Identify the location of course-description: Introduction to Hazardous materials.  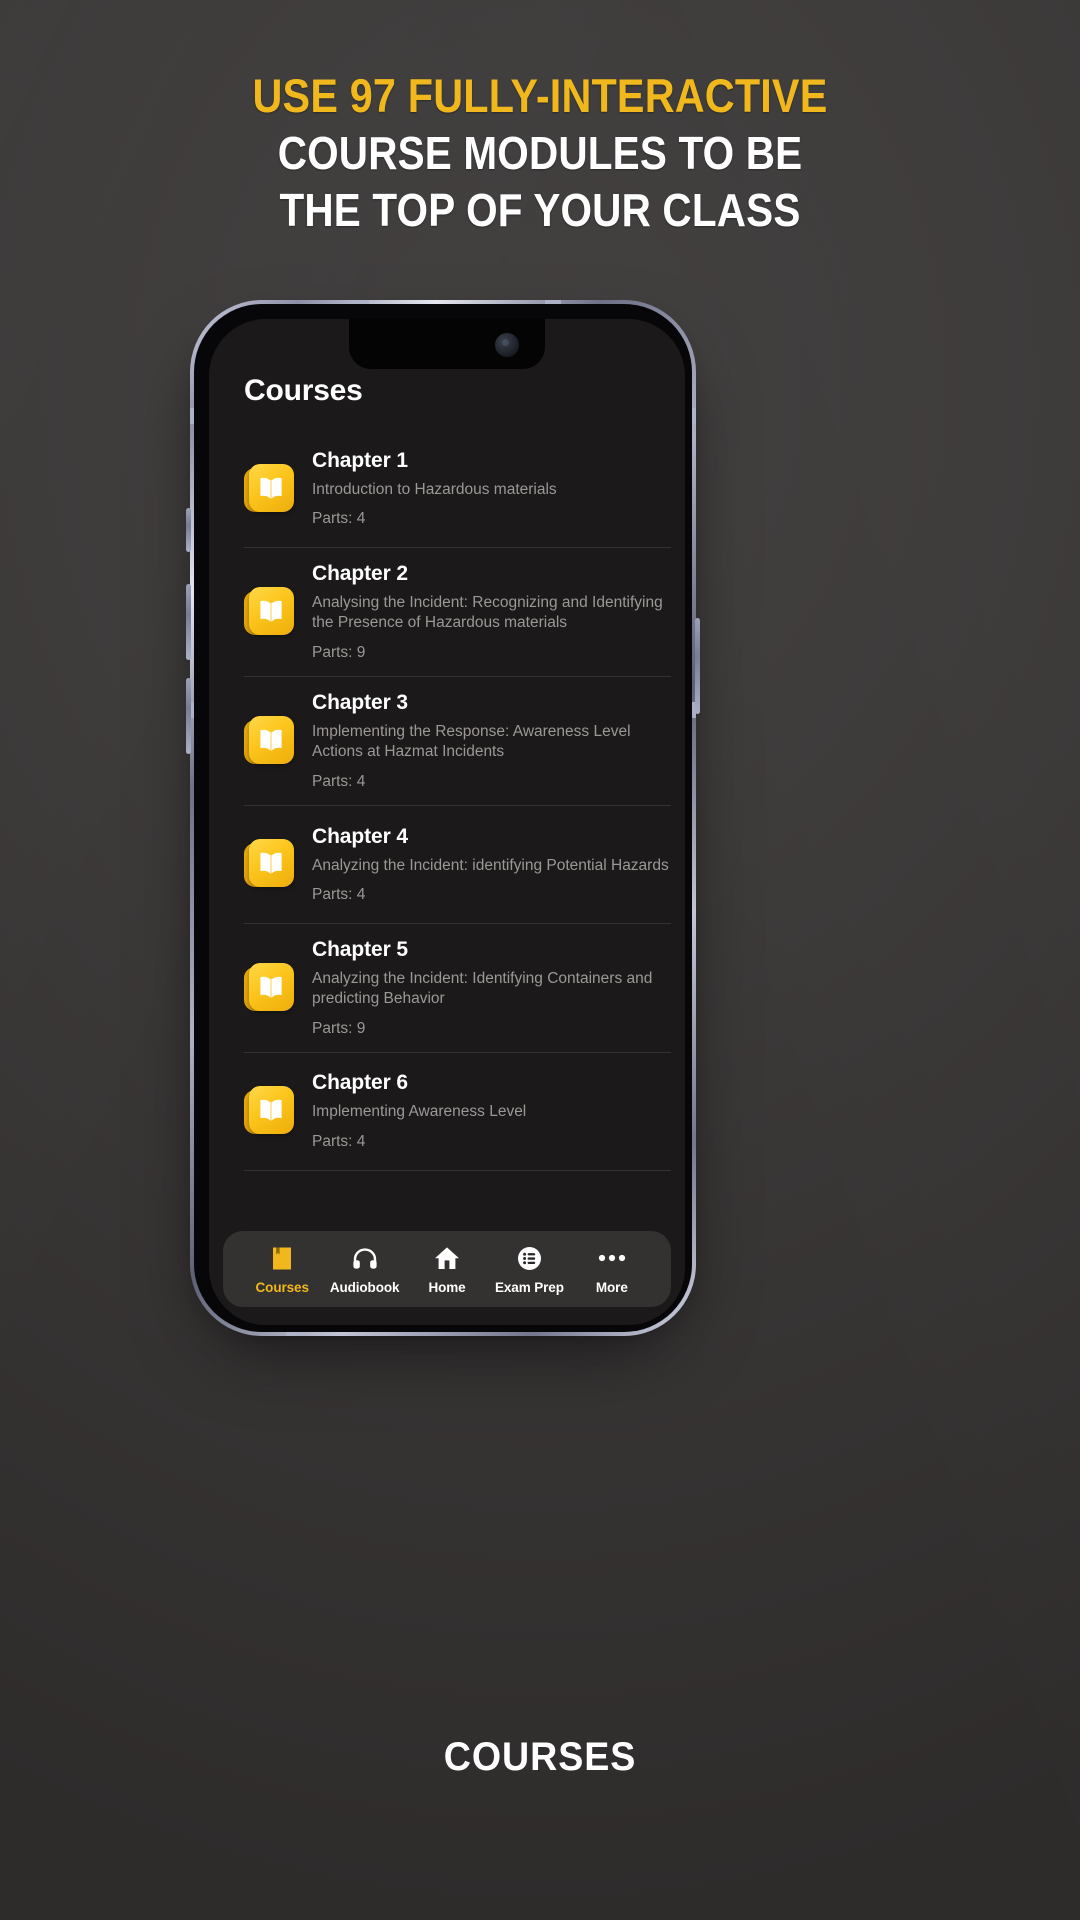
(434, 489).